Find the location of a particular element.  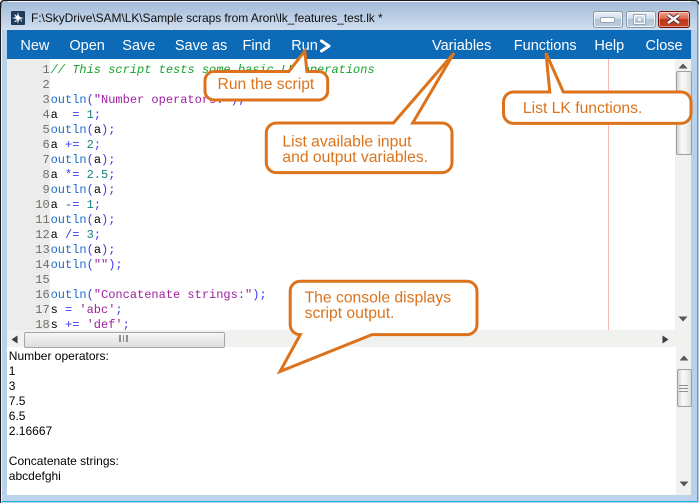

svg-text: List available input is located at coordinates (347, 141).